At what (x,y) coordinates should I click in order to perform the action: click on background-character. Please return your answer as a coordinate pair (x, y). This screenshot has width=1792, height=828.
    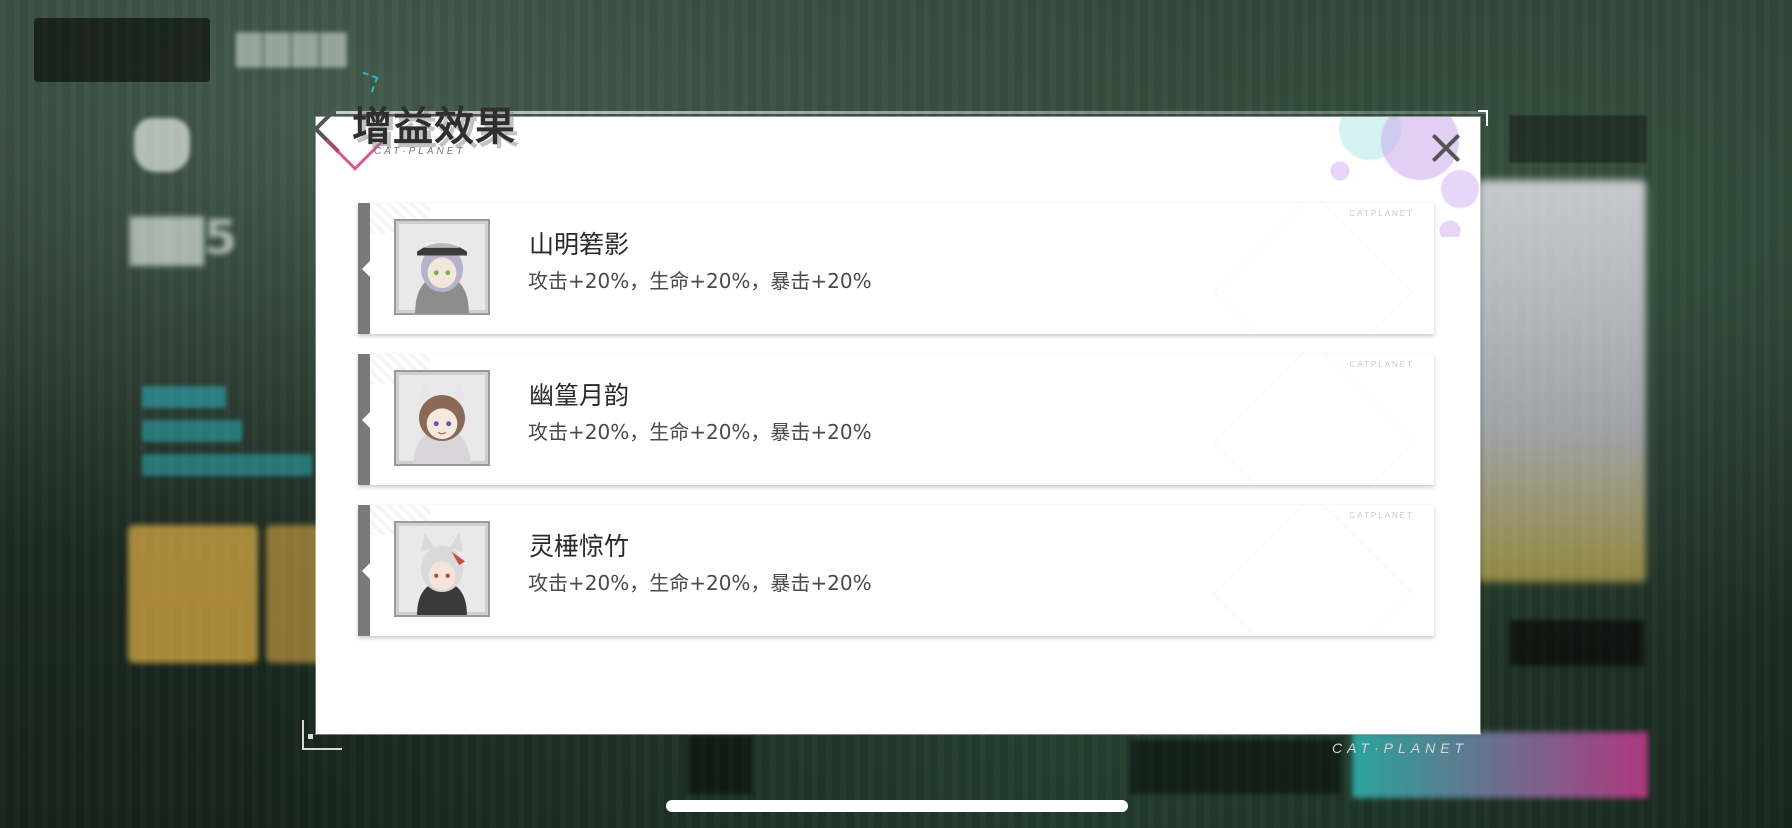
    Looking at the image, I should click on (1562, 381).